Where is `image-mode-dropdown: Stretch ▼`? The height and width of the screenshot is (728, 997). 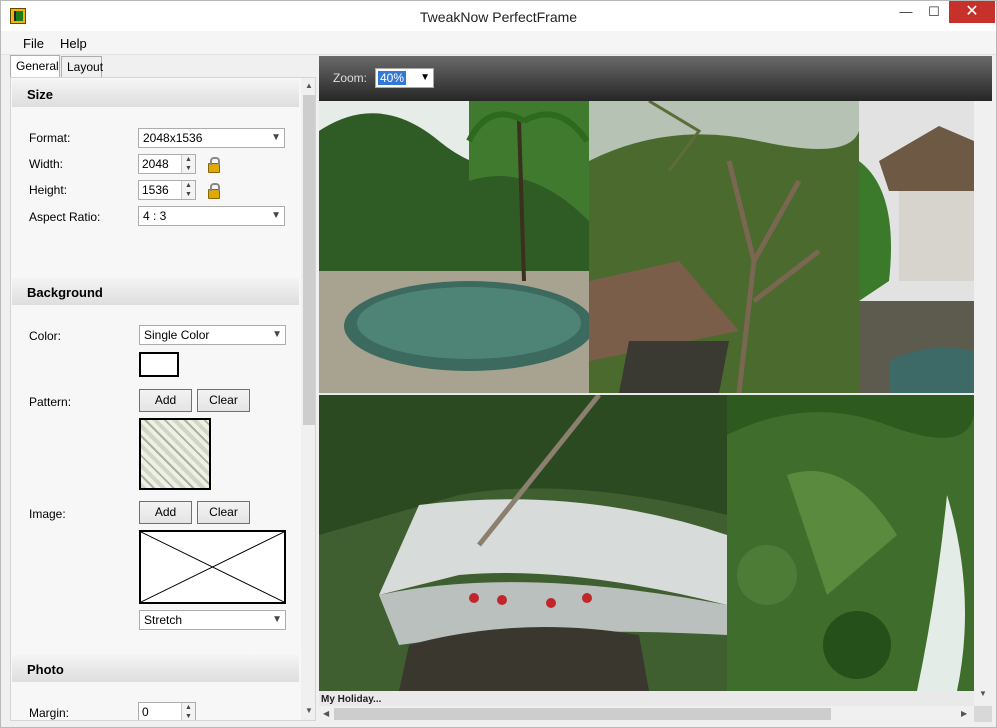
image-mode-dropdown: Stretch ▼ is located at coordinates (212, 620).